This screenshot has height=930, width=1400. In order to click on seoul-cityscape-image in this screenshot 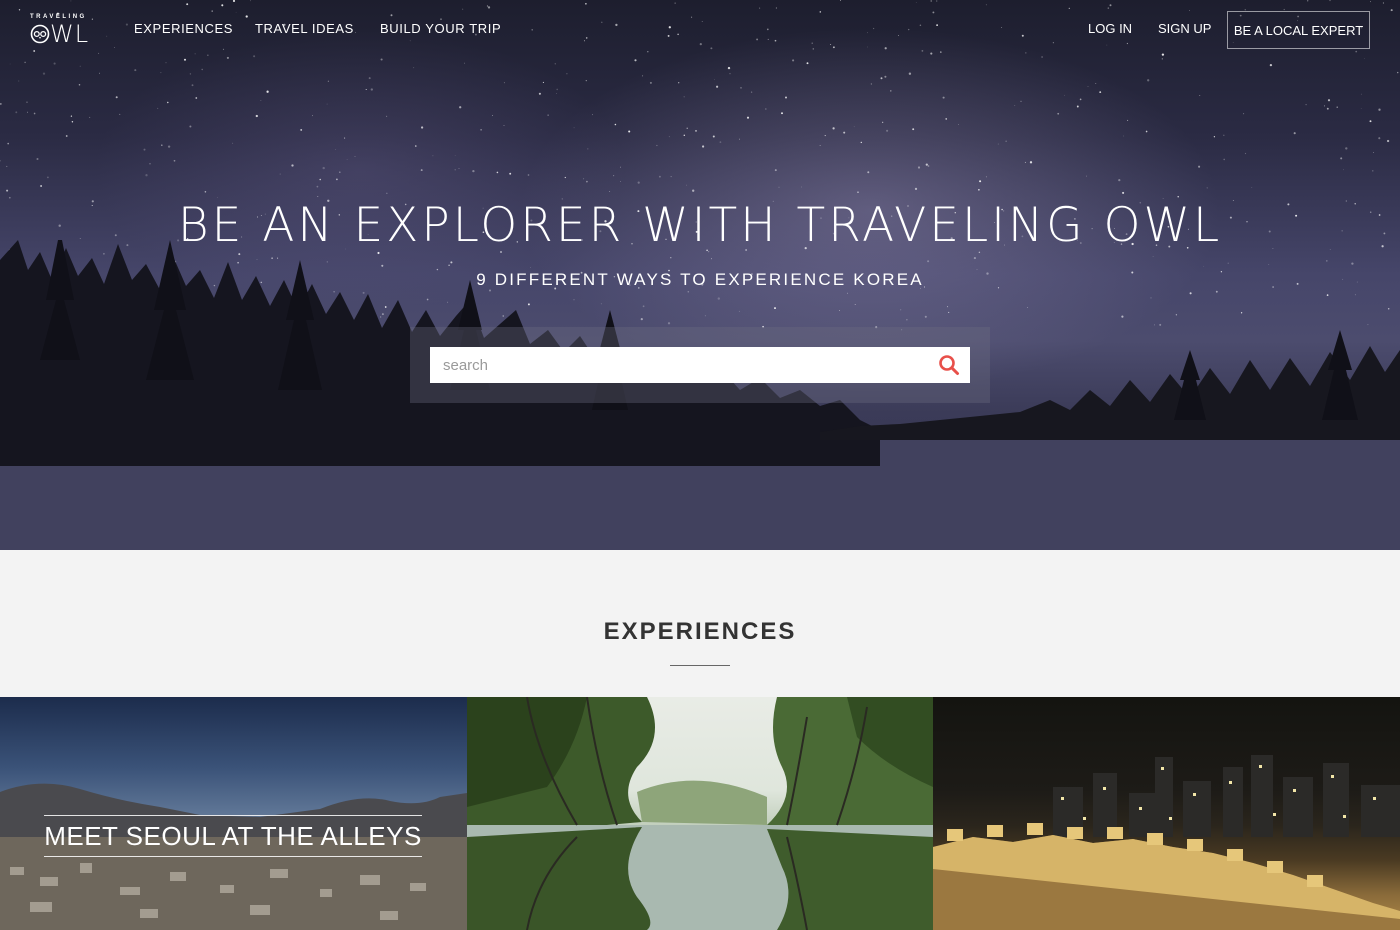, I will do `click(233, 856)`.